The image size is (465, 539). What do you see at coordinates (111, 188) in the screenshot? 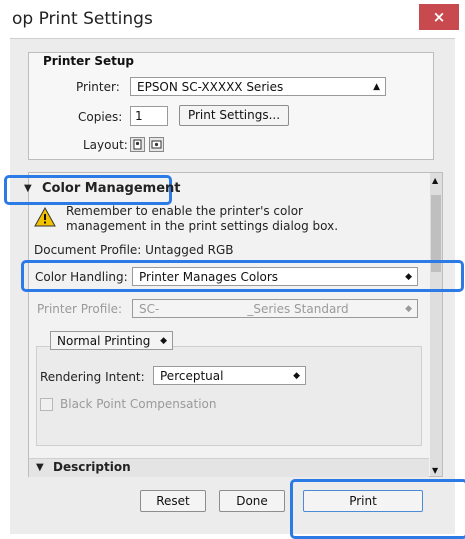
I see `color-management-title: Color Management` at bounding box center [111, 188].